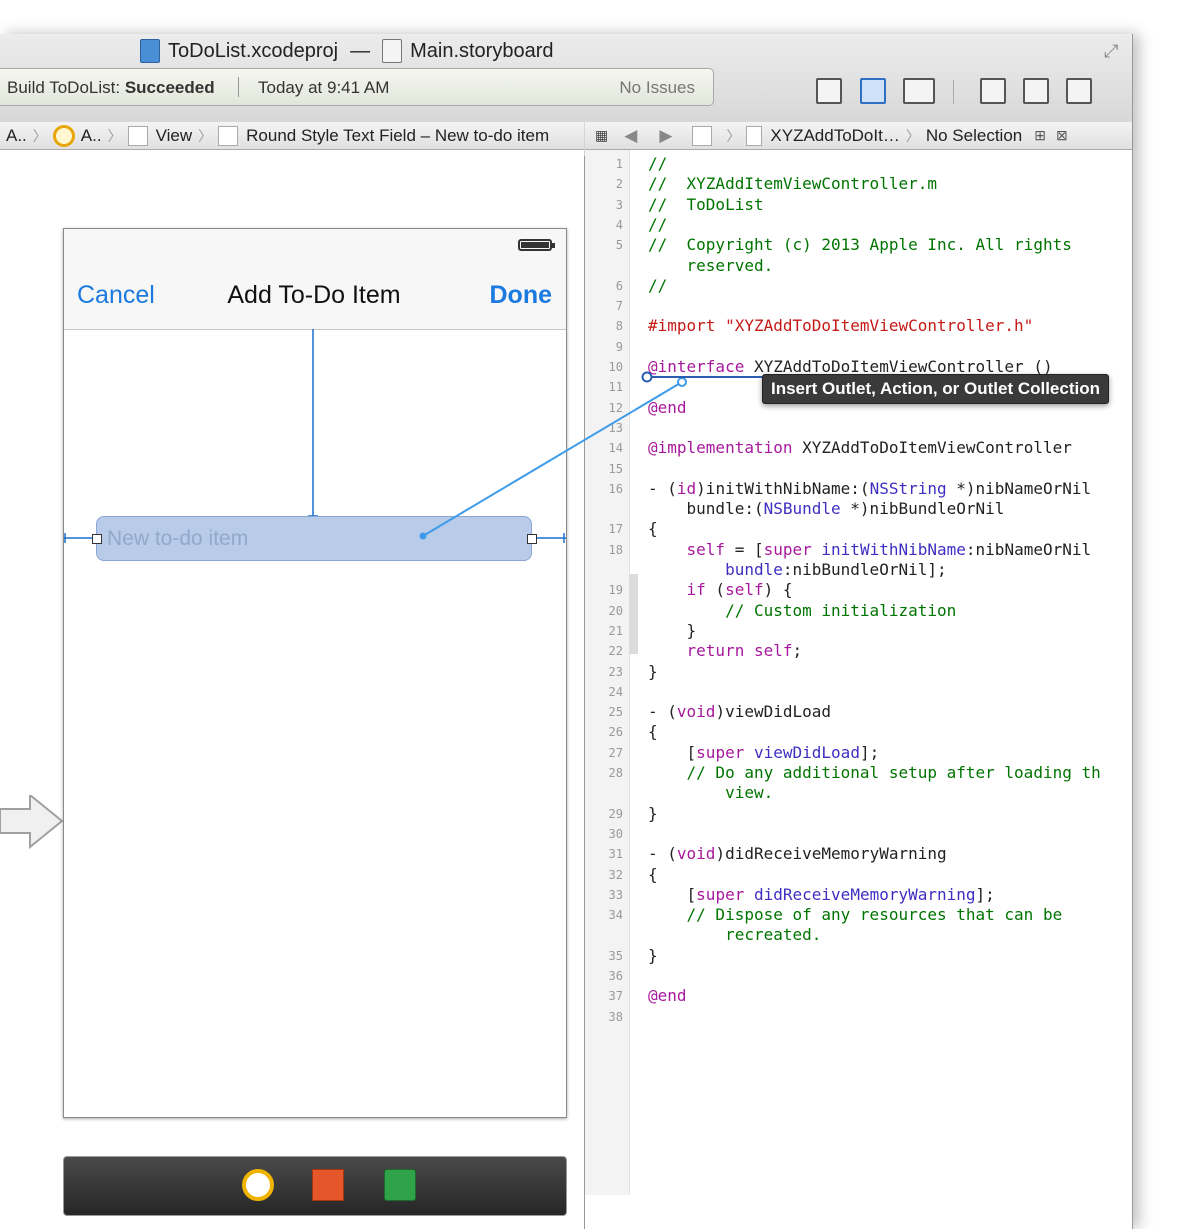 This screenshot has height=1229, width=1200. Describe the element at coordinates (400, 1185) in the screenshot. I see `exit-icon` at that location.